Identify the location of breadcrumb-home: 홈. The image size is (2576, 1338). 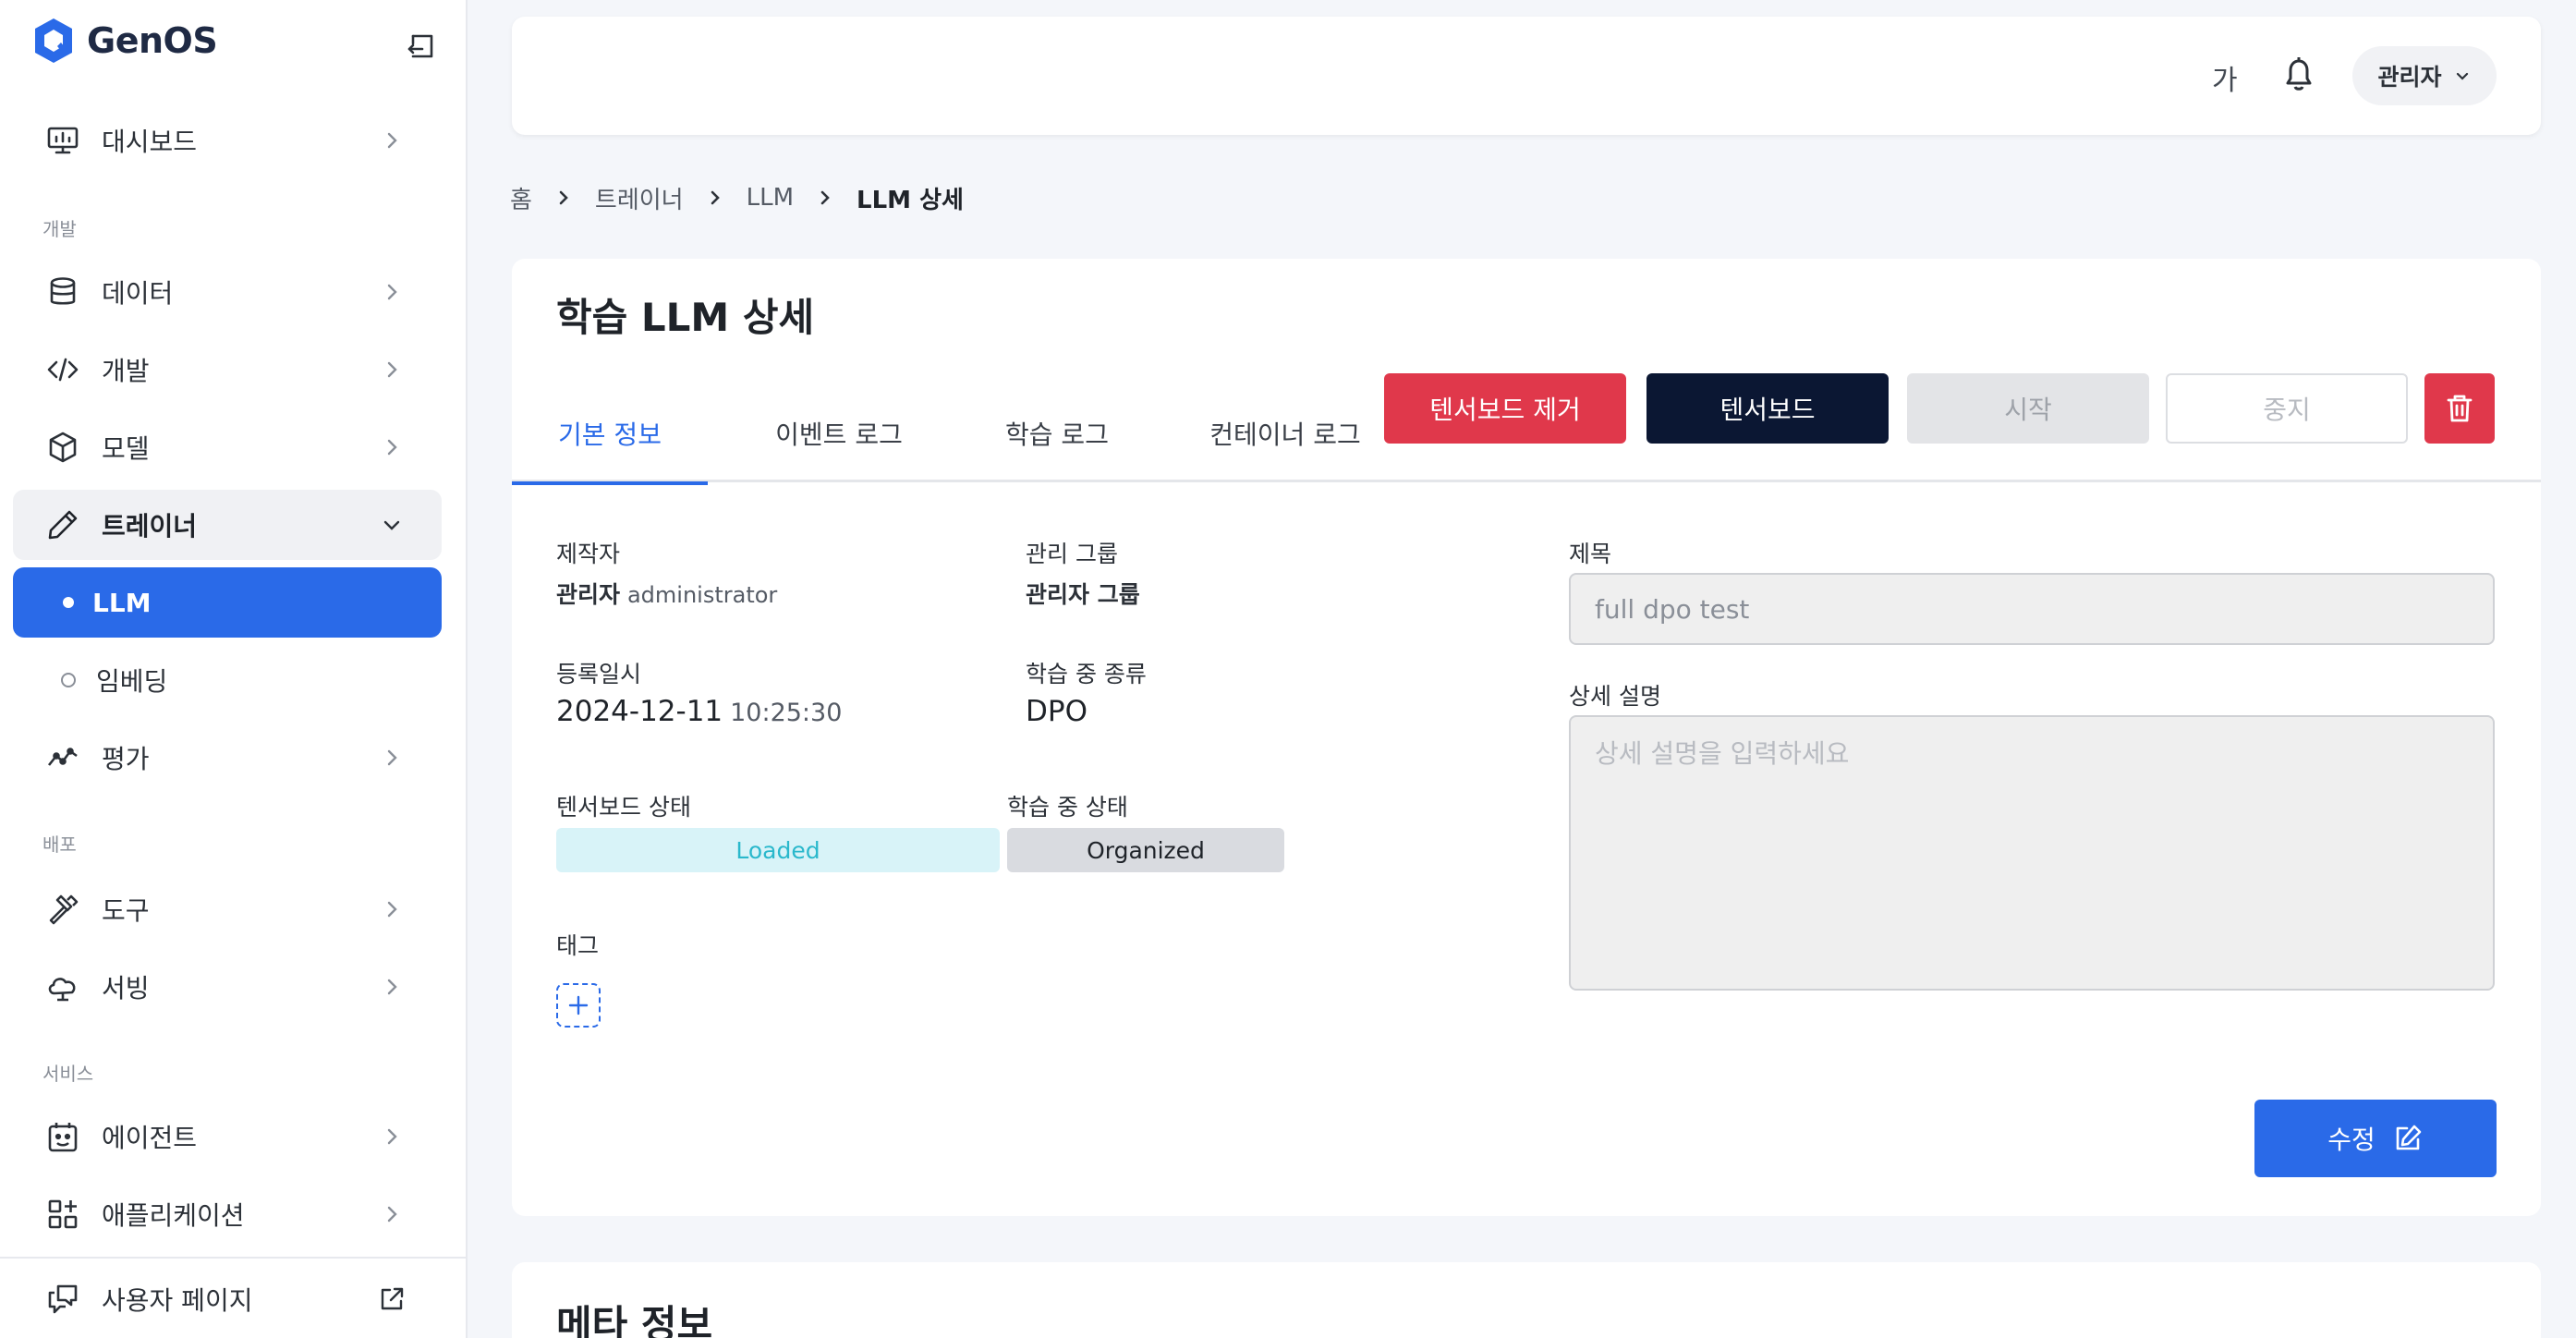
(521, 198).